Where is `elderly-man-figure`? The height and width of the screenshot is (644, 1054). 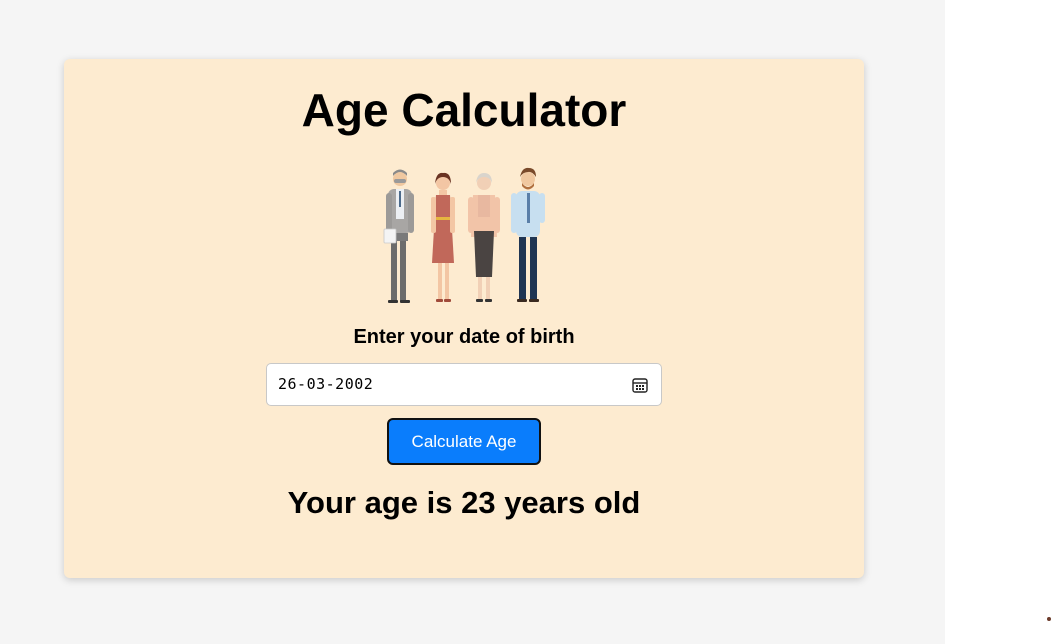
elderly-man-figure is located at coordinates (398, 236).